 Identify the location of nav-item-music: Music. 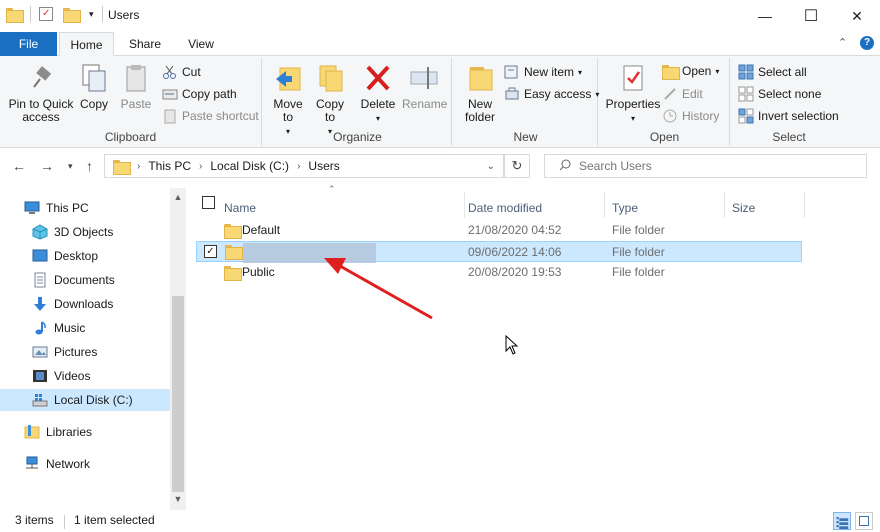
(85, 328).